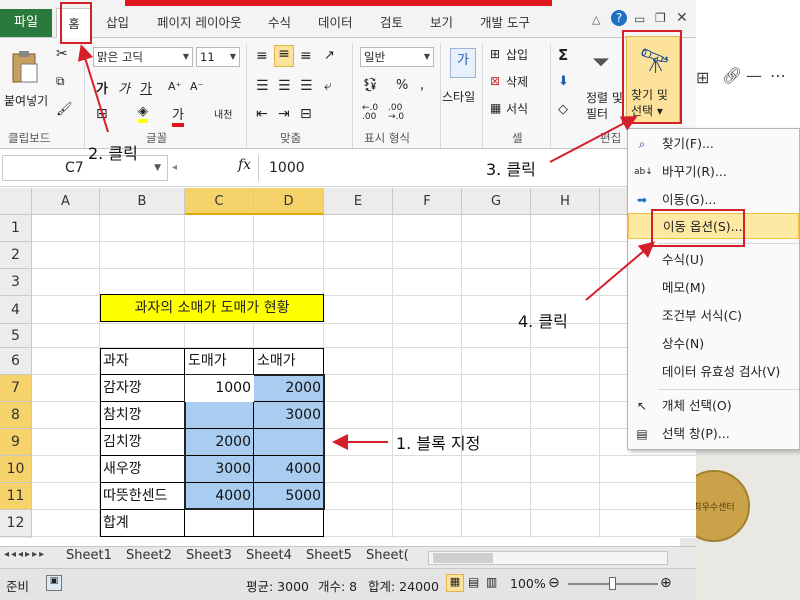 The height and width of the screenshot is (600, 800). Describe the element at coordinates (89, 555) in the screenshot. I see `sheet-tab: Sheet1` at that location.